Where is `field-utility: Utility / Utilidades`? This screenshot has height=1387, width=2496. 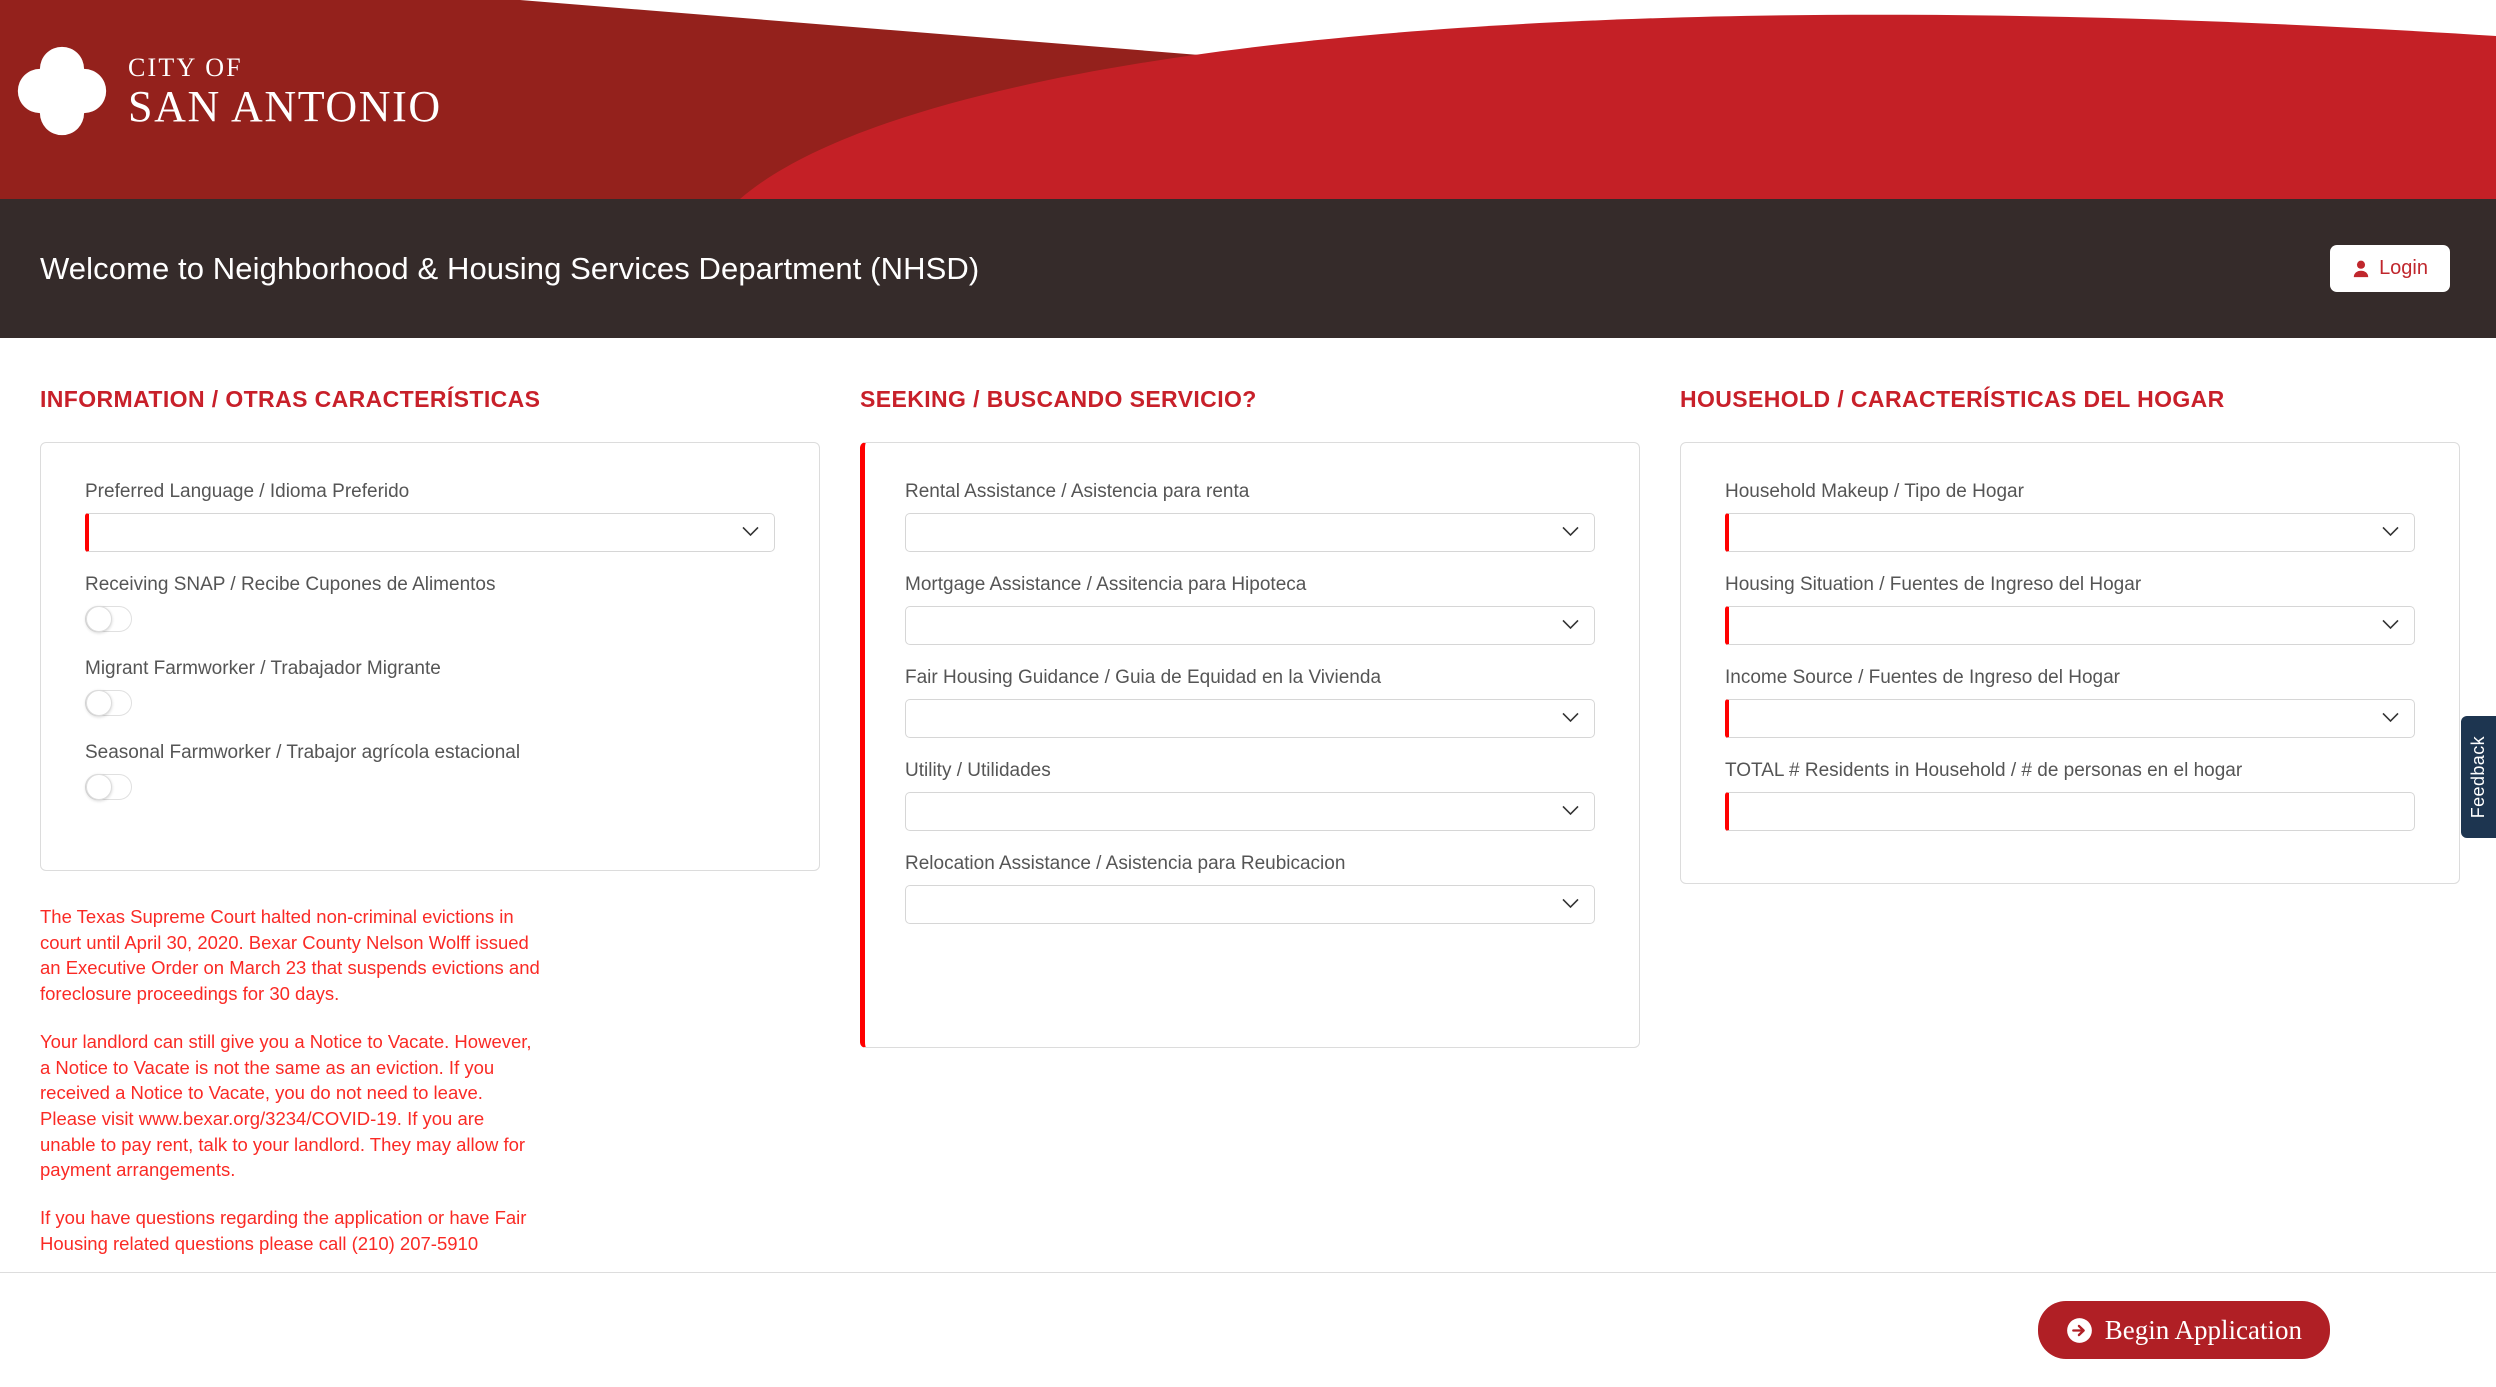
field-utility: Utility / Utilidades is located at coordinates (1250, 795).